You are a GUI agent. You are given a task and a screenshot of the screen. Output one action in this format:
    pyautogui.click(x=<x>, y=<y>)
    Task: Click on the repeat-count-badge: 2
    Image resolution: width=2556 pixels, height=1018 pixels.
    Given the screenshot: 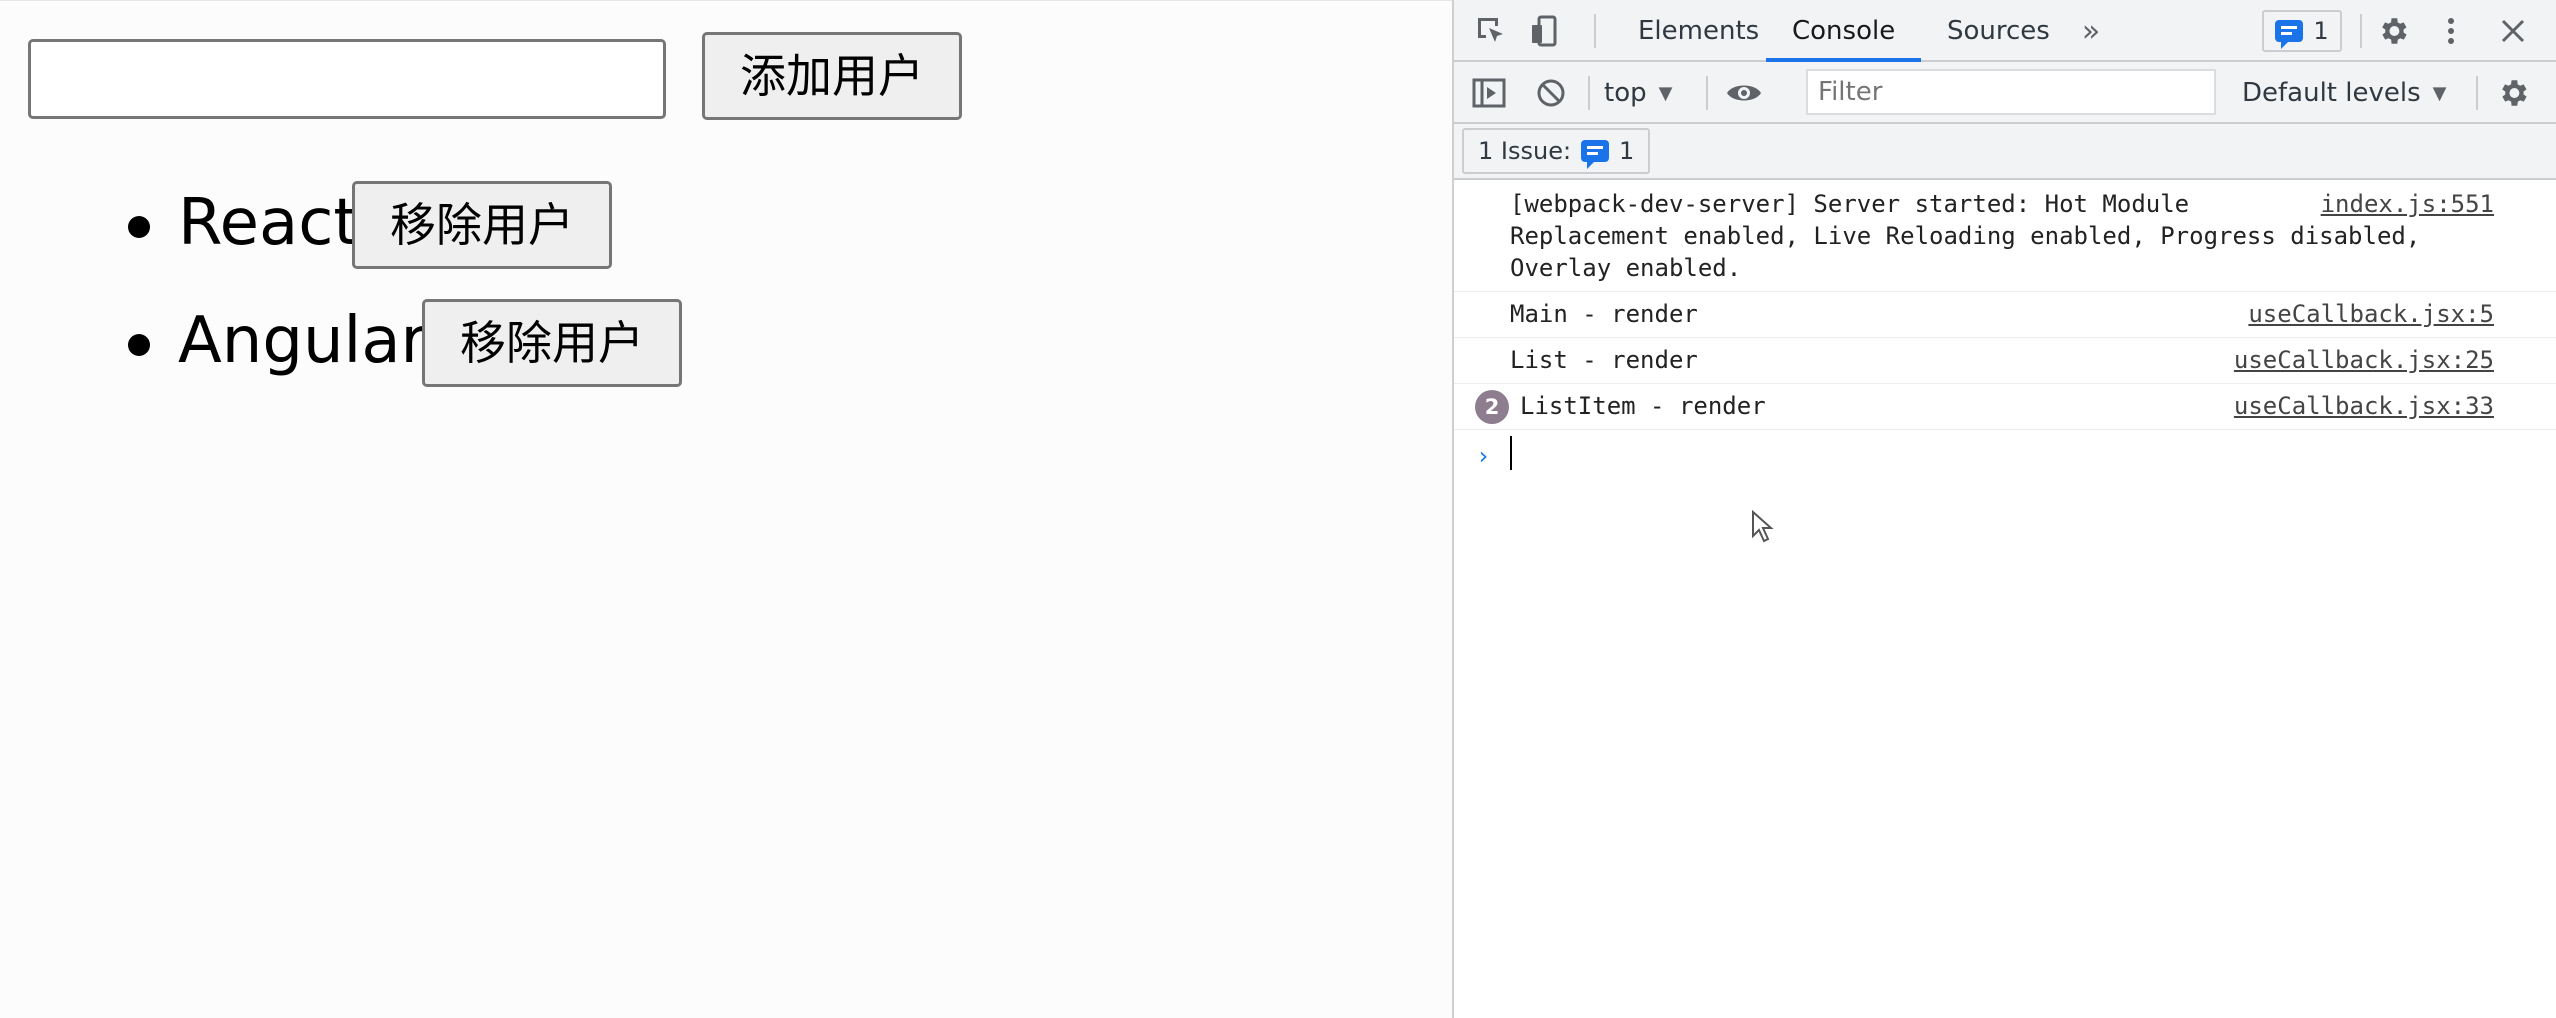 What is the action you would take?
    pyautogui.click(x=1492, y=407)
    